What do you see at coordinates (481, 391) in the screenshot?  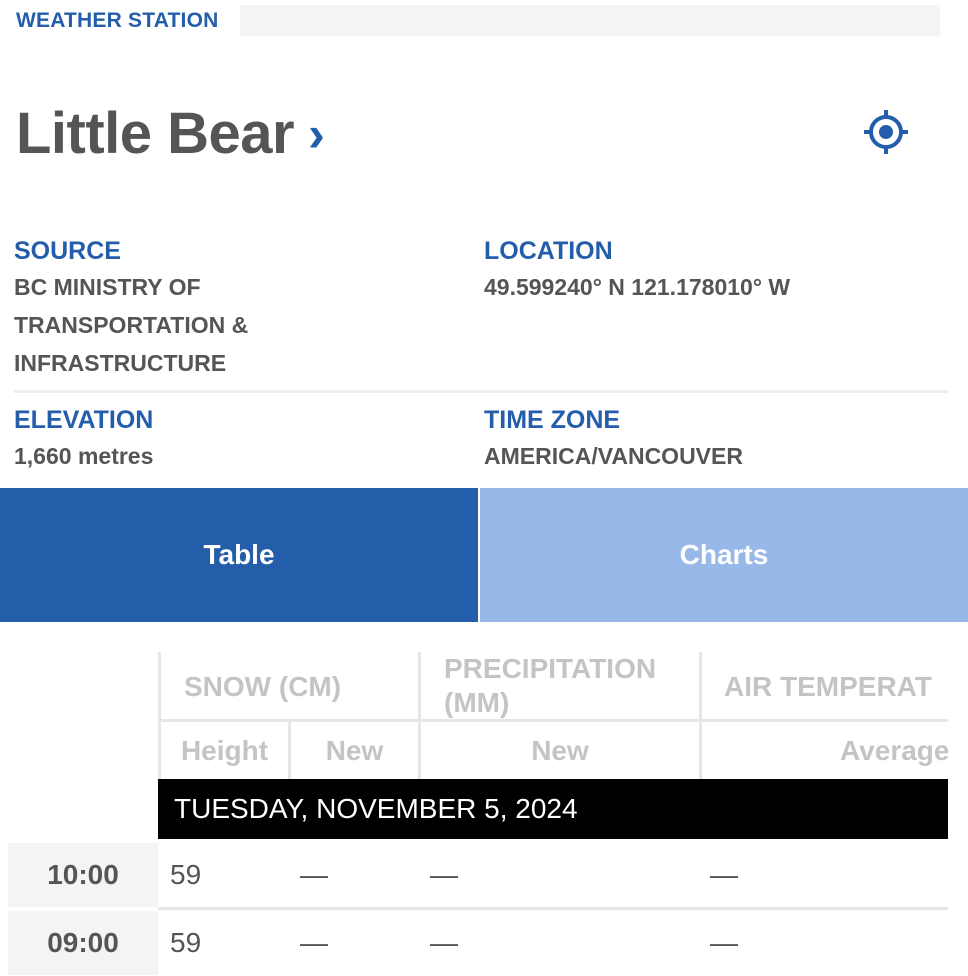 I see `info-divider` at bounding box center [481, 391].